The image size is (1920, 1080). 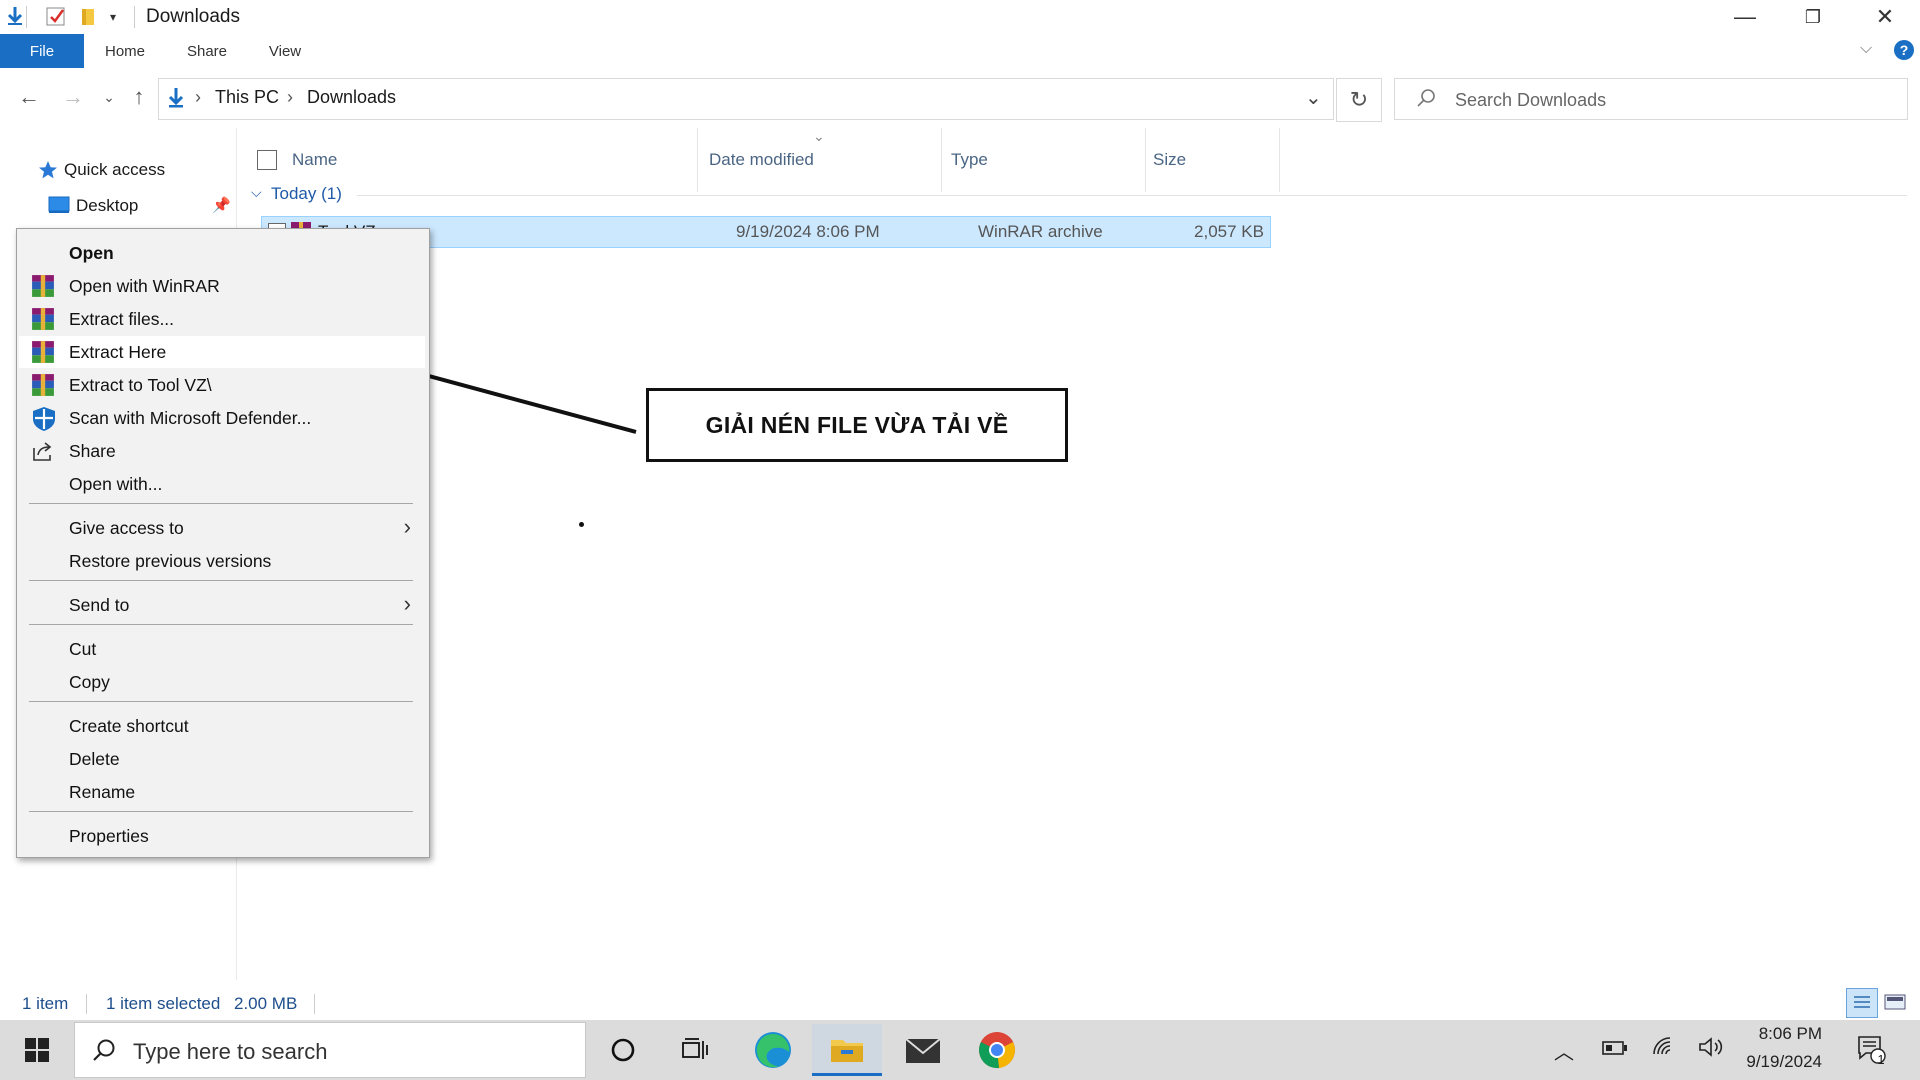 I want to click on menu-item-delete: Delete, so click(x=222, y=759).